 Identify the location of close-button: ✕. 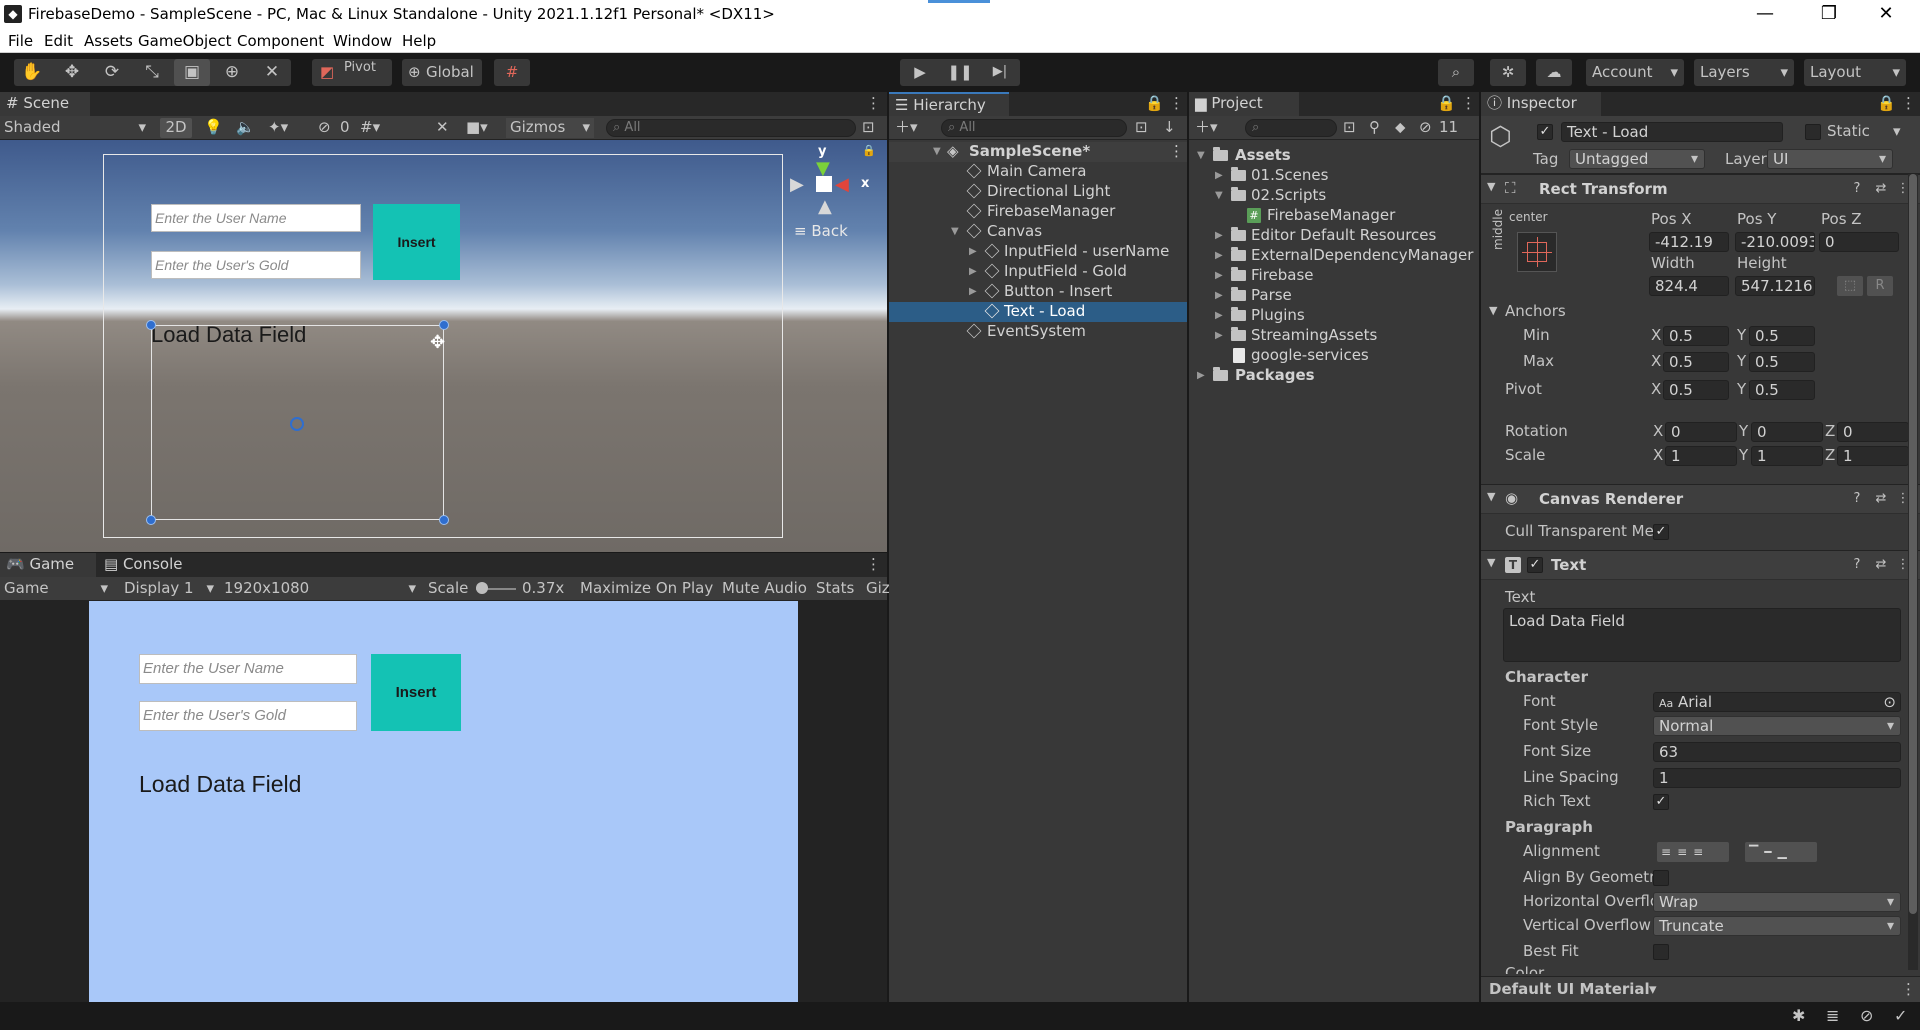
(1886, 14).